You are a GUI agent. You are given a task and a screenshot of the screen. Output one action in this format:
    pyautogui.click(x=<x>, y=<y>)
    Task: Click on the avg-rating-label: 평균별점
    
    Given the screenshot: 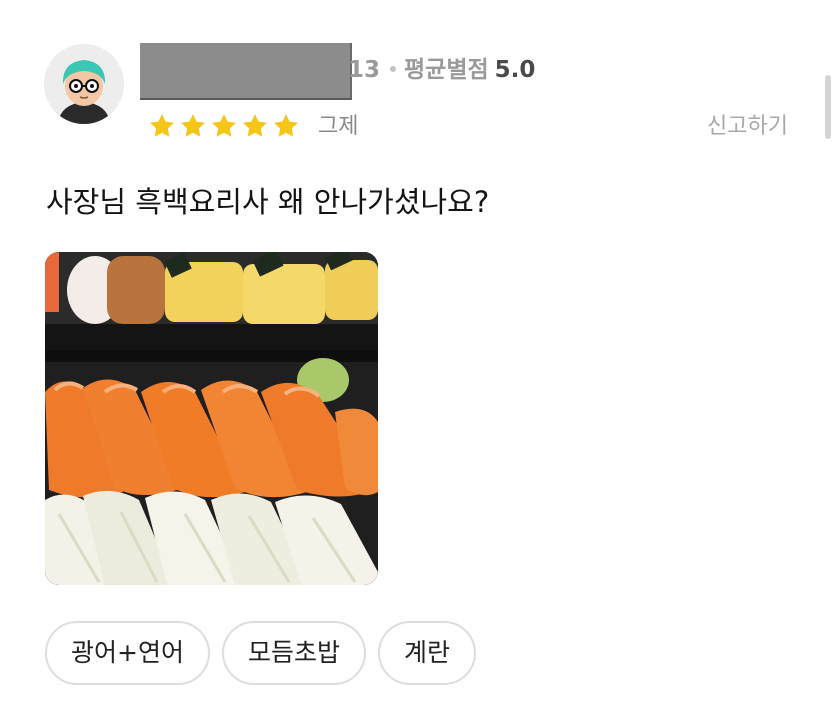 What is the action you would take?
    pyautogui.click(x=446, y=70)
    